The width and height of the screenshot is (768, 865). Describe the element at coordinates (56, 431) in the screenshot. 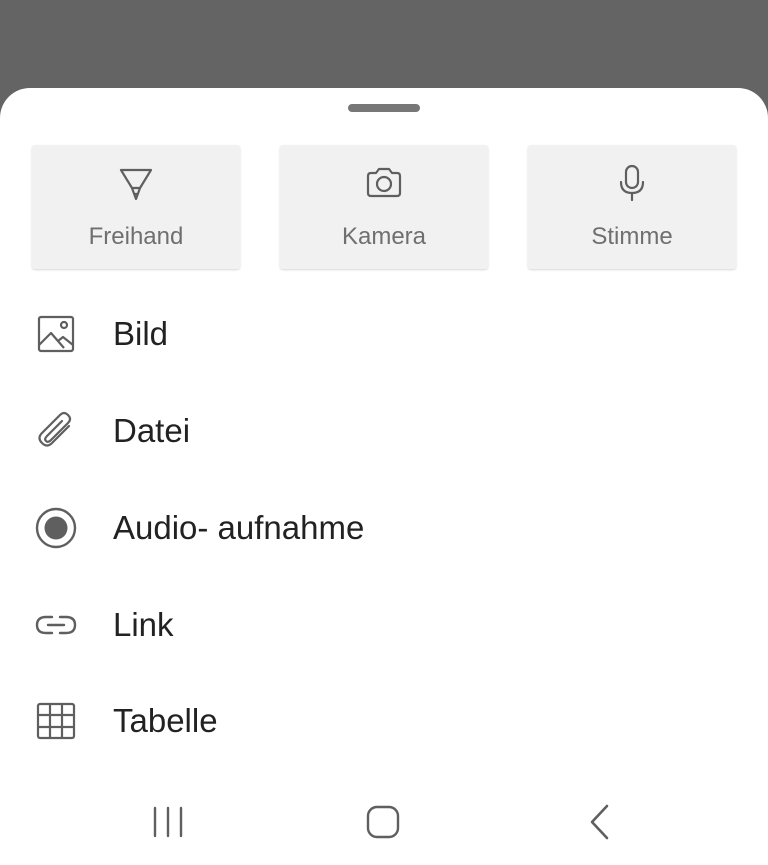

I see `paperclip-icon` at that location.